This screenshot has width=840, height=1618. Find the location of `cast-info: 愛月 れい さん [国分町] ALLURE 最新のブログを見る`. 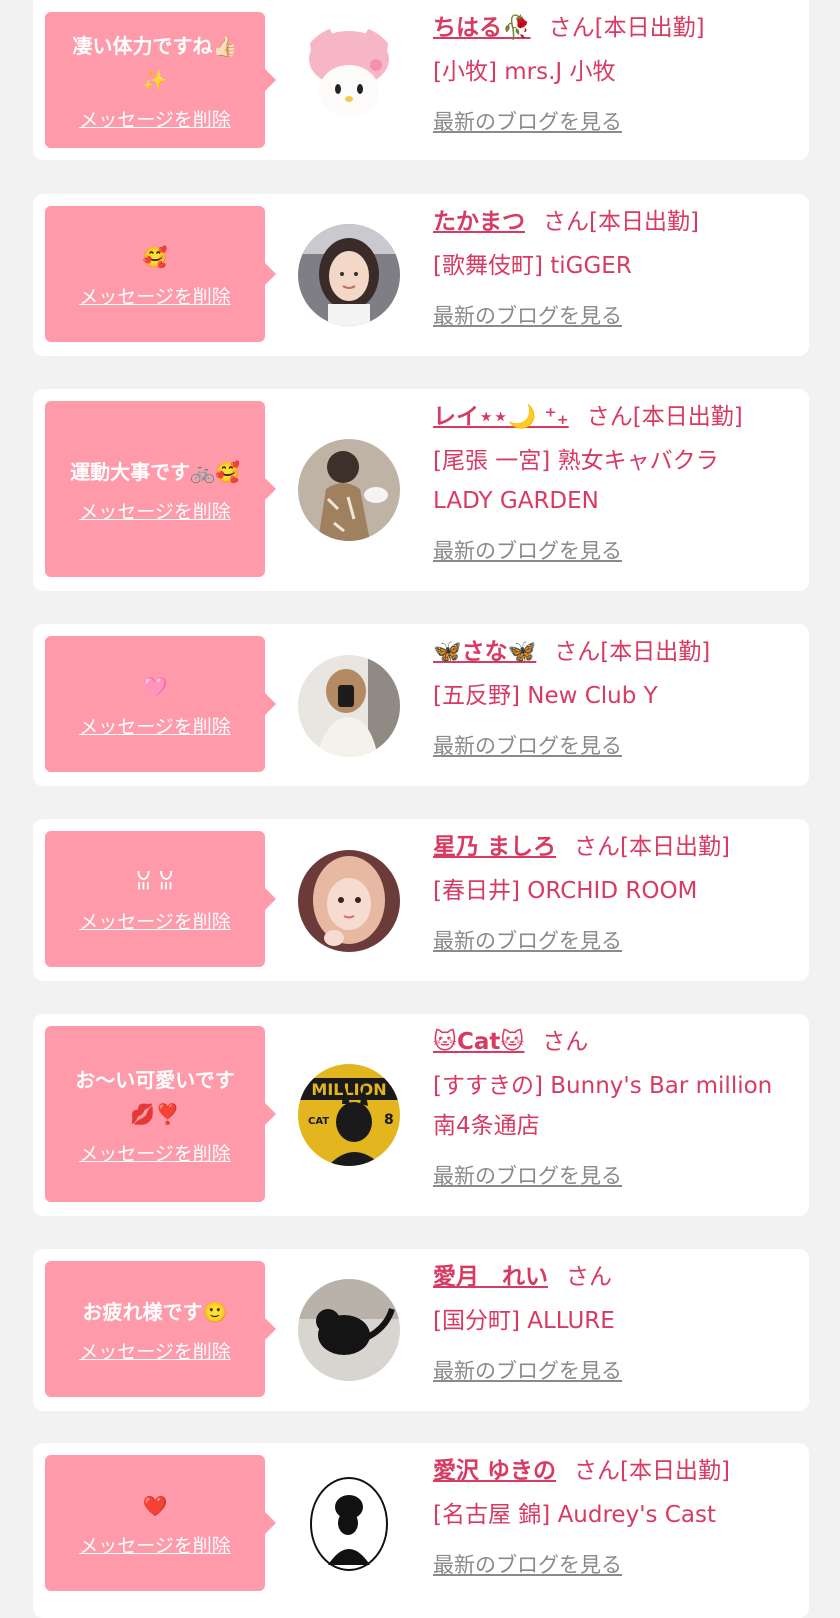

cast-info: 愛月 れい さん [国分町] ALLURE 最新のブログを見る is located at coordinates (613, 1323).